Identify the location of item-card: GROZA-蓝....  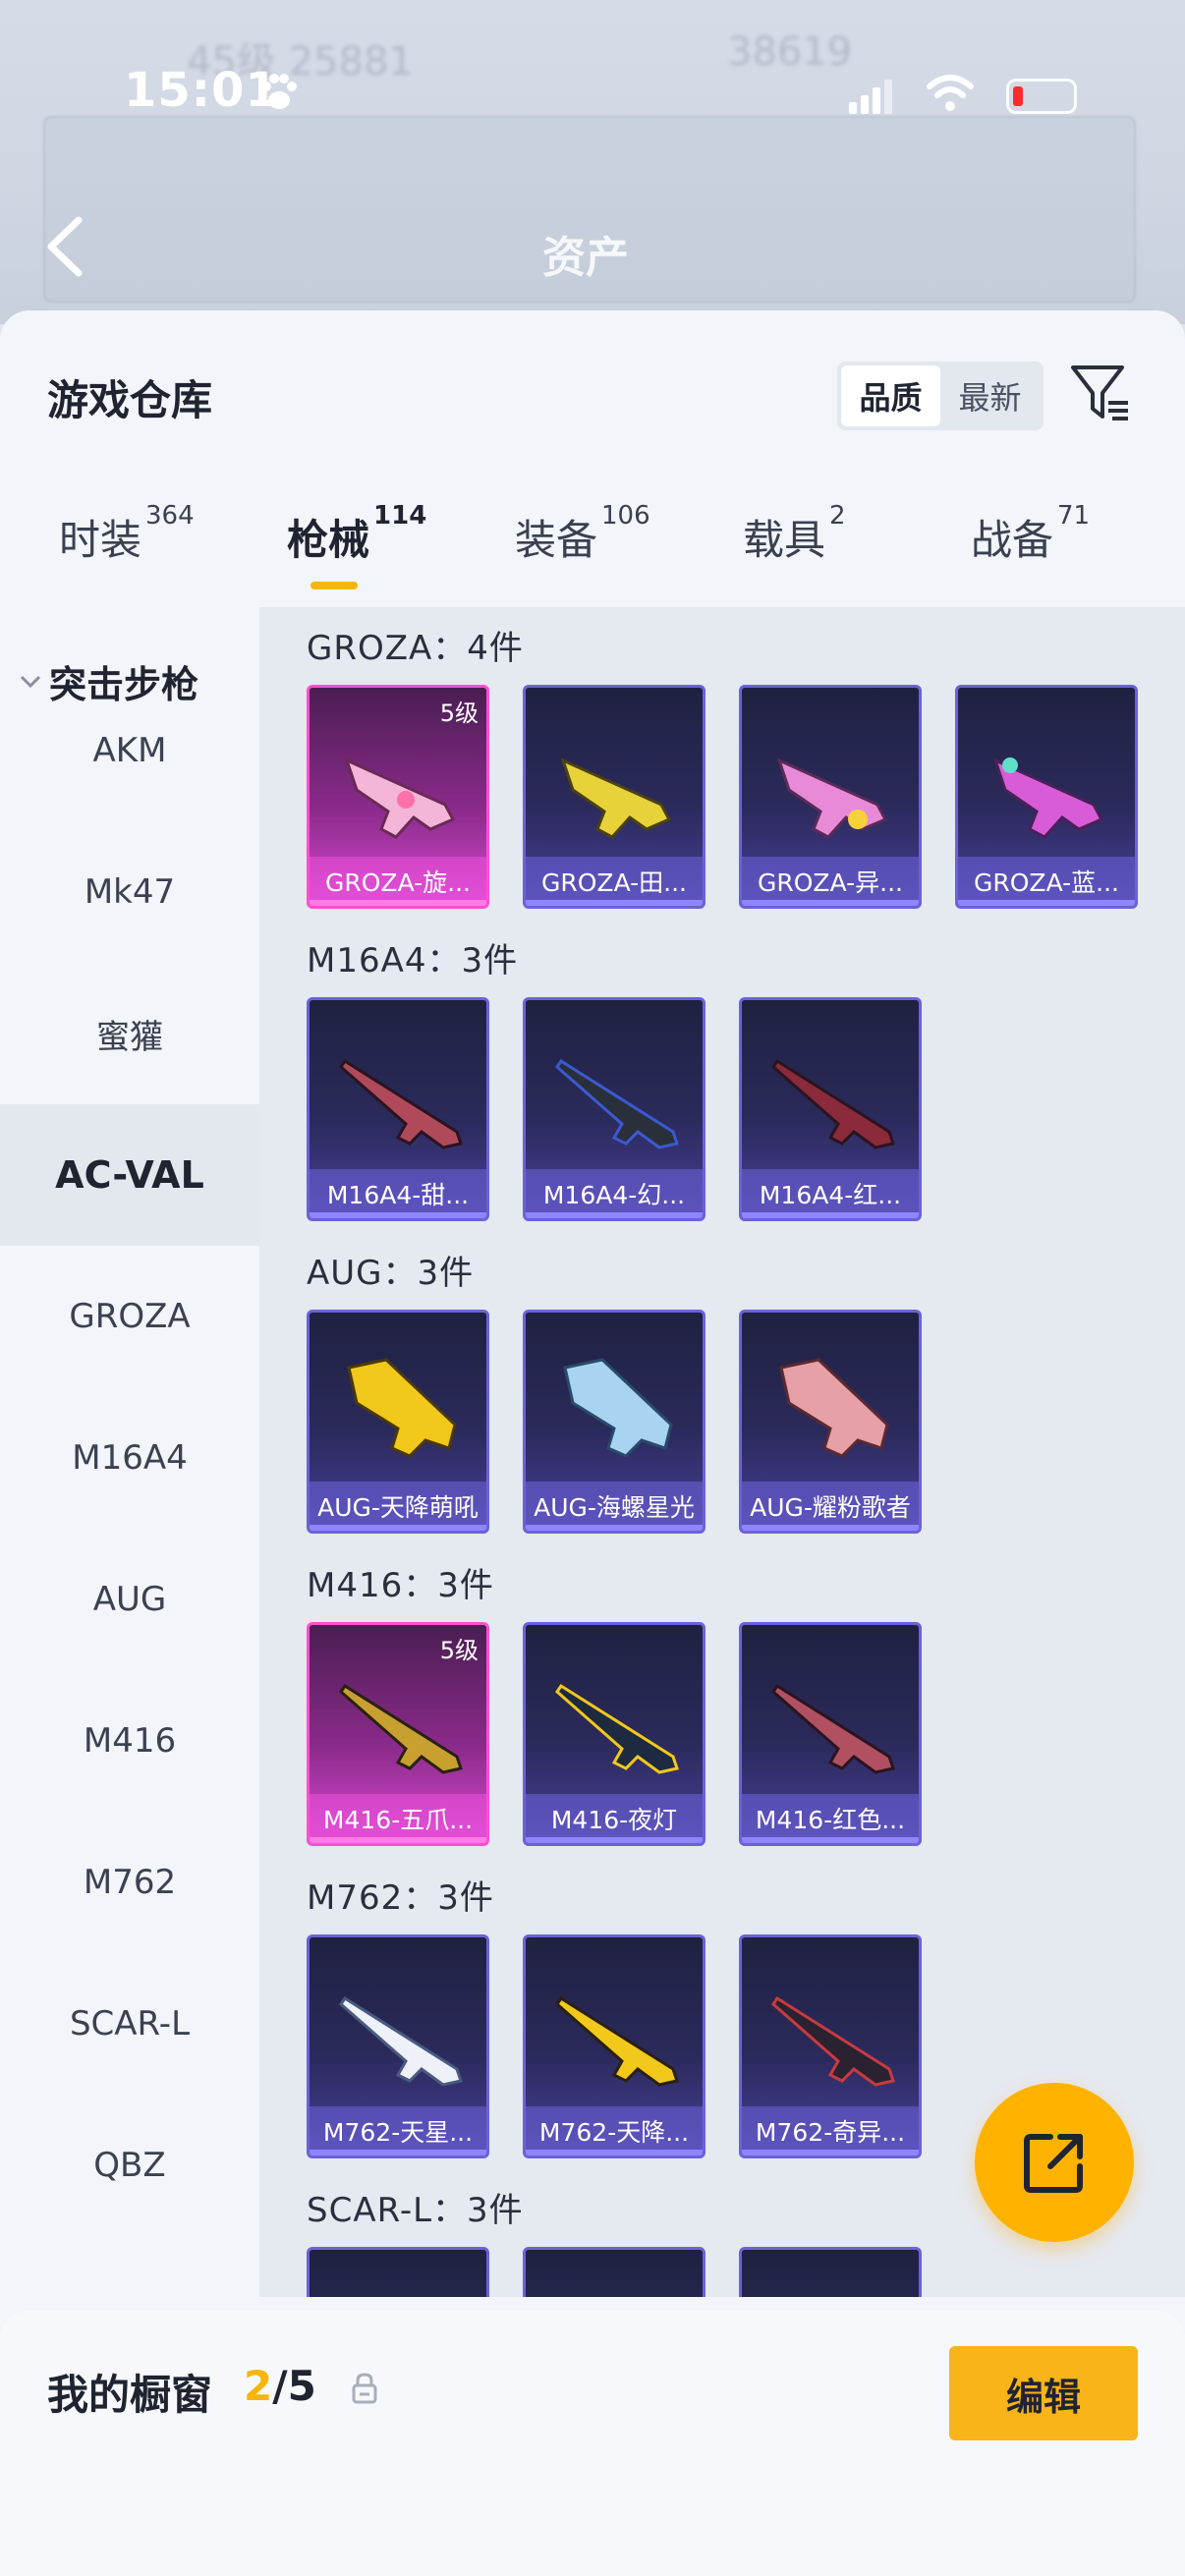
(1046, 797).